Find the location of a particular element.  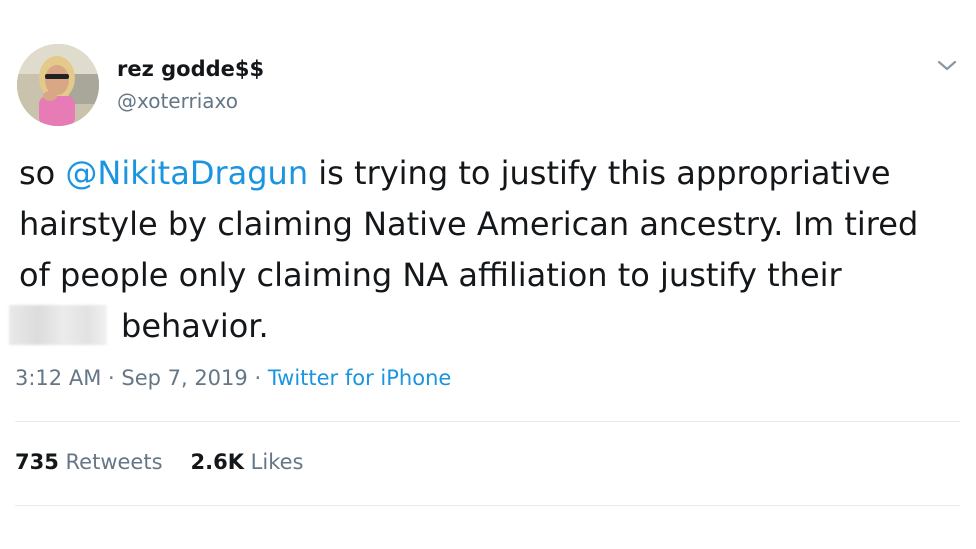

redacted-word is located at coordinates (58, 325).